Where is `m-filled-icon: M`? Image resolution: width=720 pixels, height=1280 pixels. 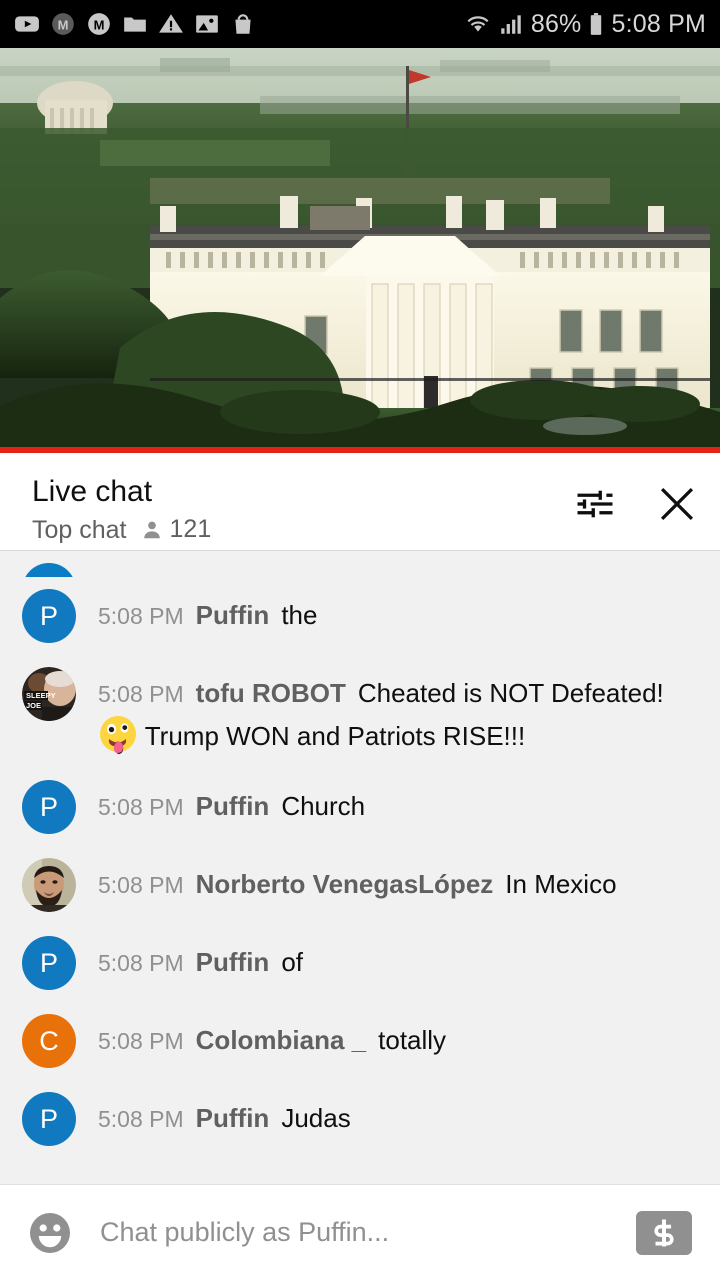
m-filled-icon: M is located at coordinates (63, 24).